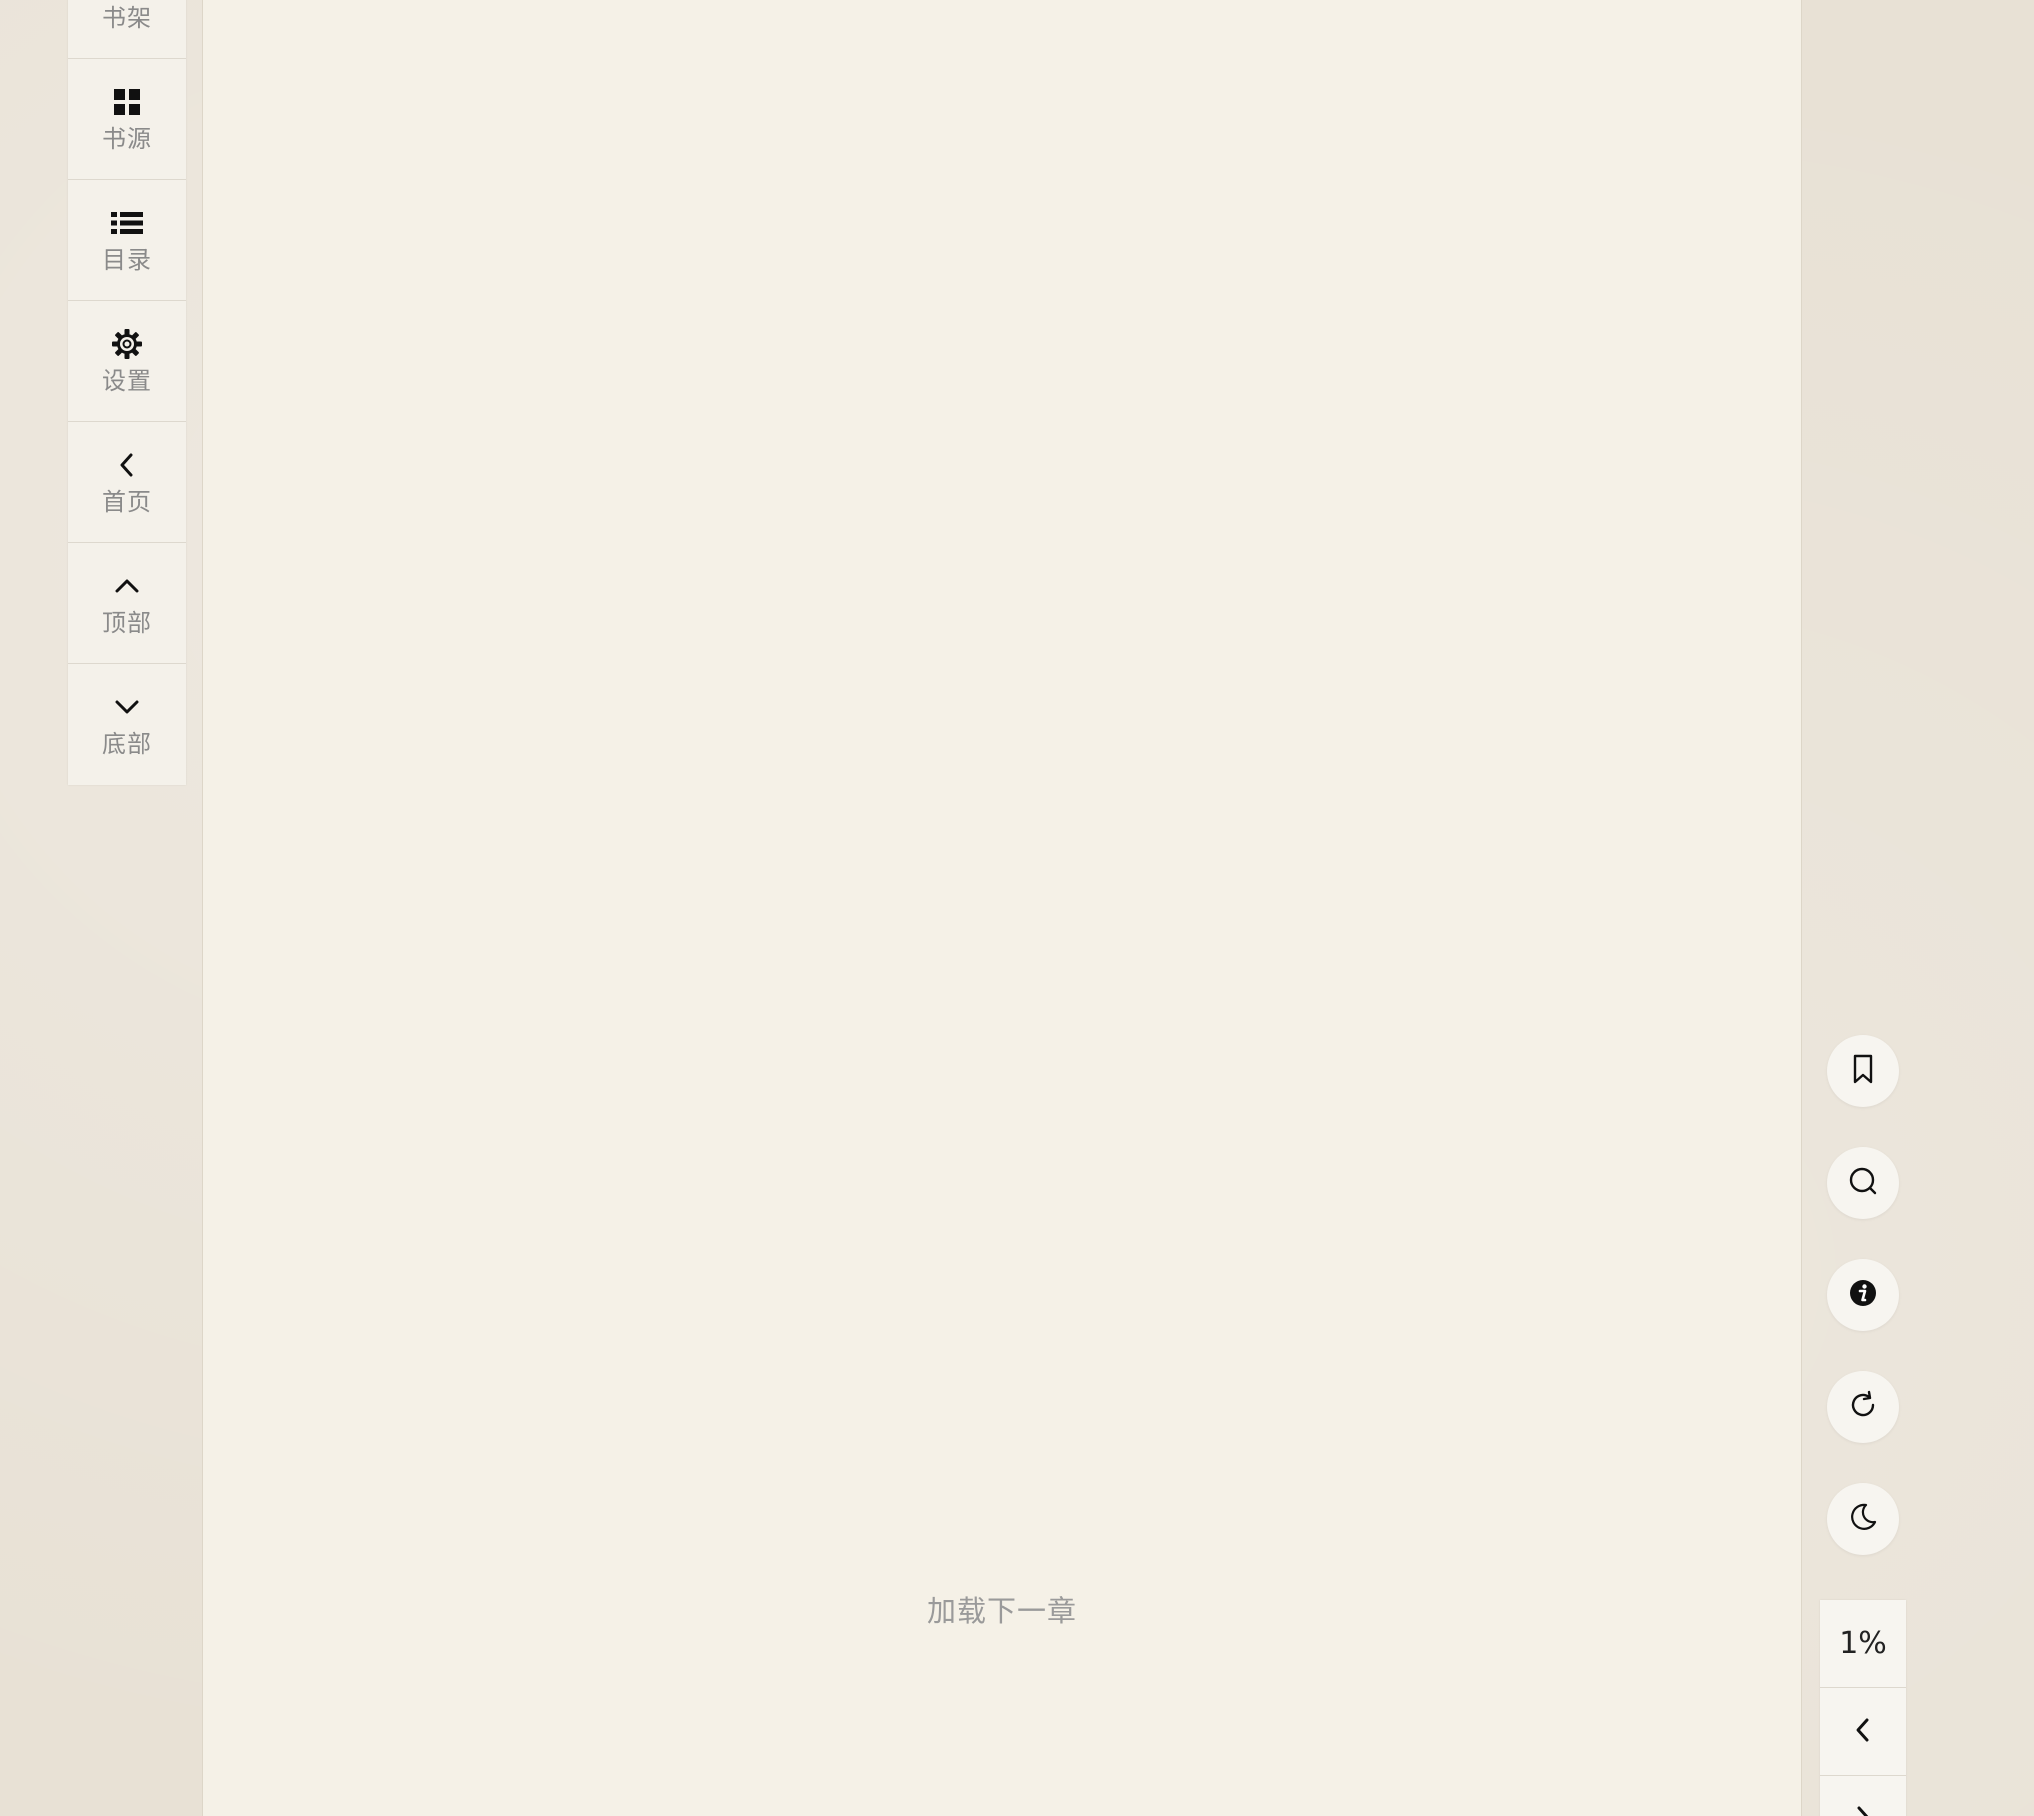 The height and width of the screenshot is (1816, 2034). Describe the element at coordinates (127, 586) in the screenshot. I see `chevron-up-icon` at that location.